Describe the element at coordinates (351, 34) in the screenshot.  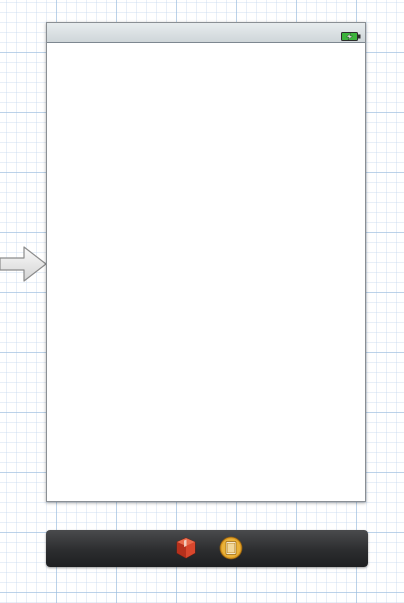
I see `battery-charging-icon` at that location.